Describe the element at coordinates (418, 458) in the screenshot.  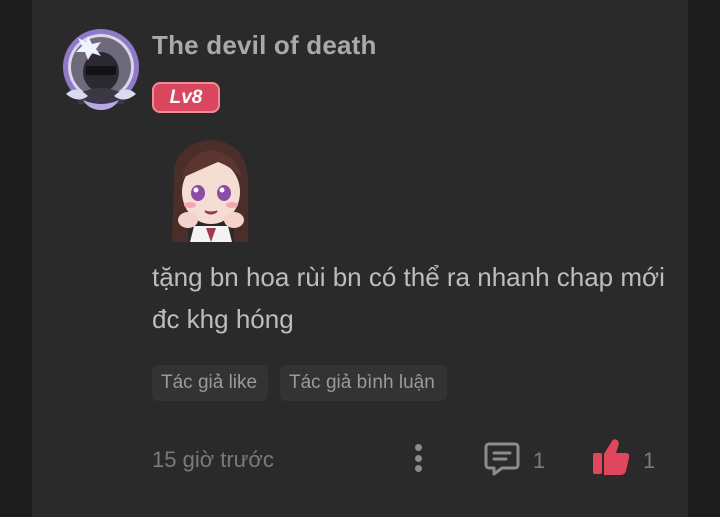
I see `more-vertical-icon` at that location.